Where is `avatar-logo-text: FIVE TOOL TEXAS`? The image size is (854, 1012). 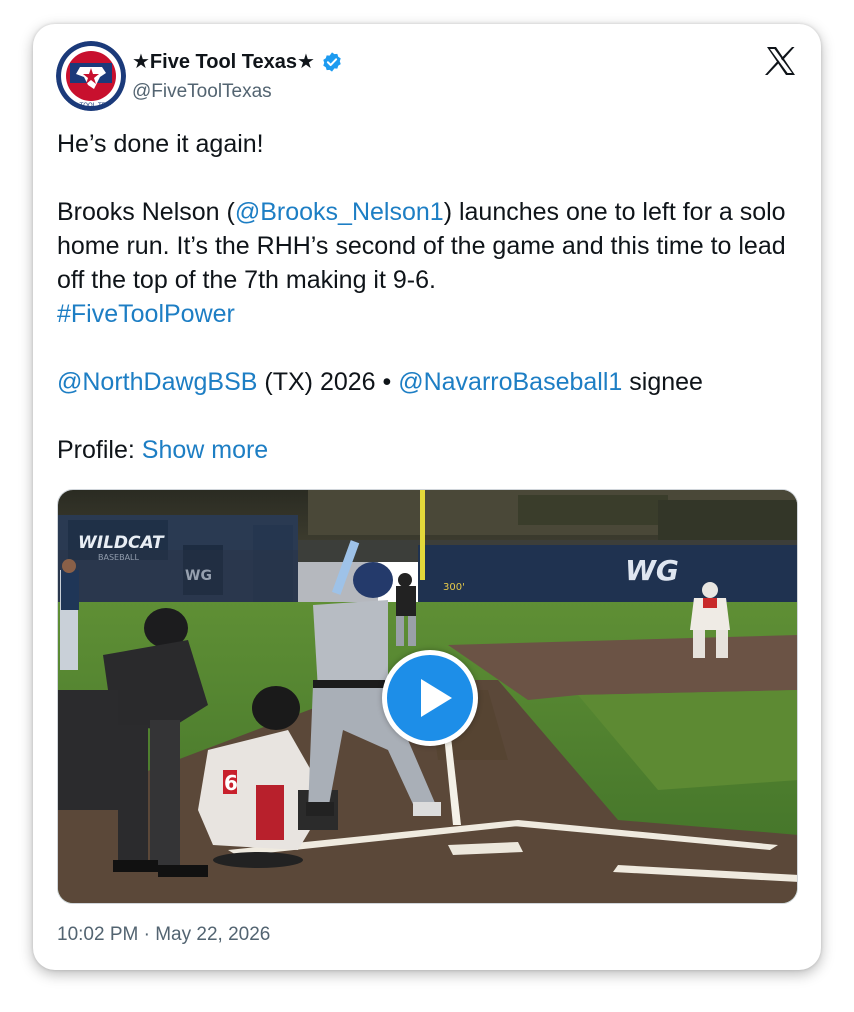 avatar-logo-text: FIVE TOOL TEXAS is located at coordinates (91, 105).